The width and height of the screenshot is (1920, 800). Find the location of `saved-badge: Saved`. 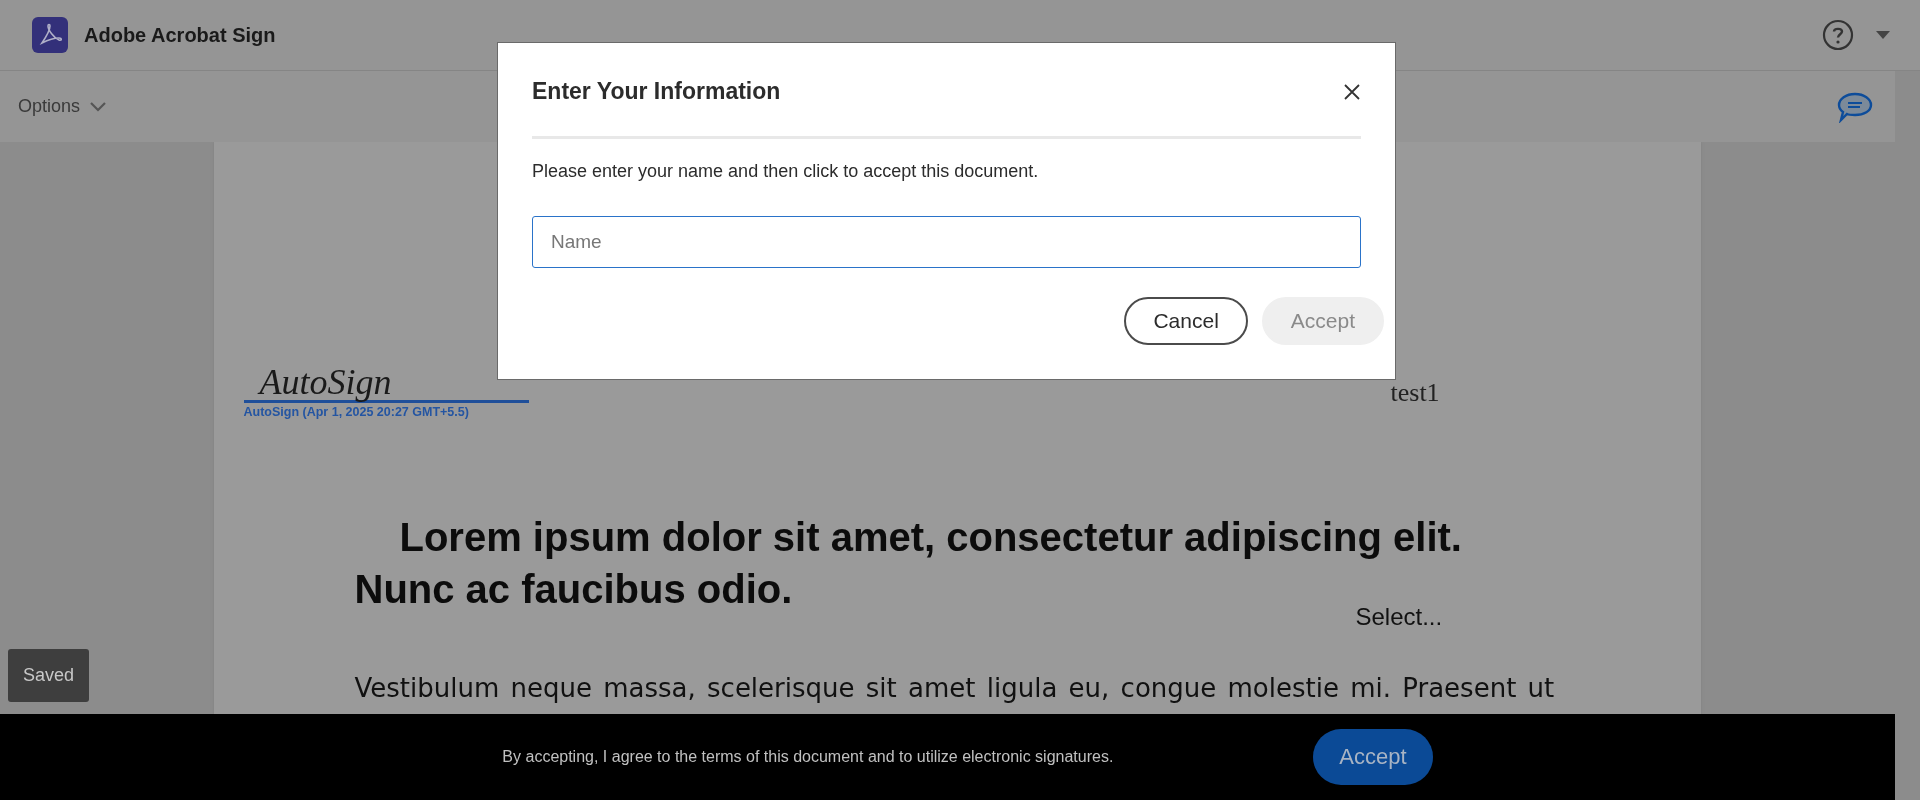

saved-badge: Saved is located at coordinates (48, 675).